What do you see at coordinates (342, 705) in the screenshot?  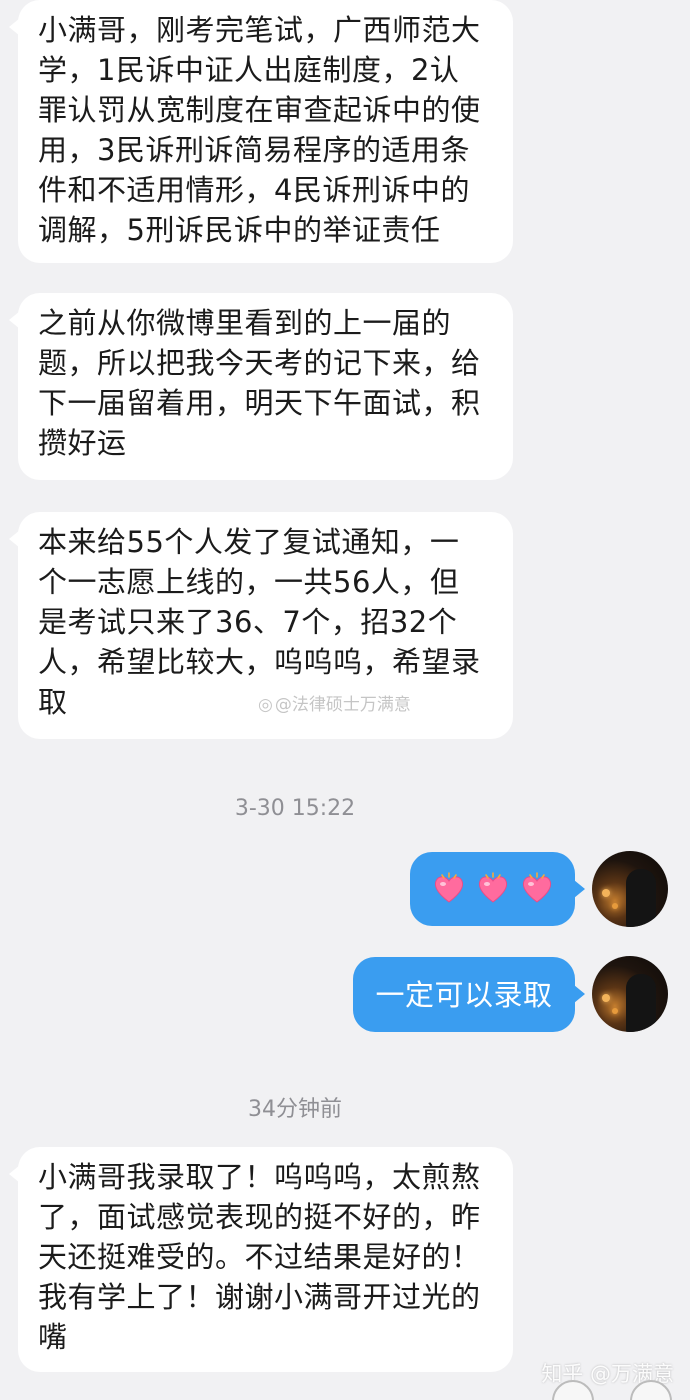 I see `weibo-watermark-text: @法律硕士万满意` at bounding box center [342, 705].